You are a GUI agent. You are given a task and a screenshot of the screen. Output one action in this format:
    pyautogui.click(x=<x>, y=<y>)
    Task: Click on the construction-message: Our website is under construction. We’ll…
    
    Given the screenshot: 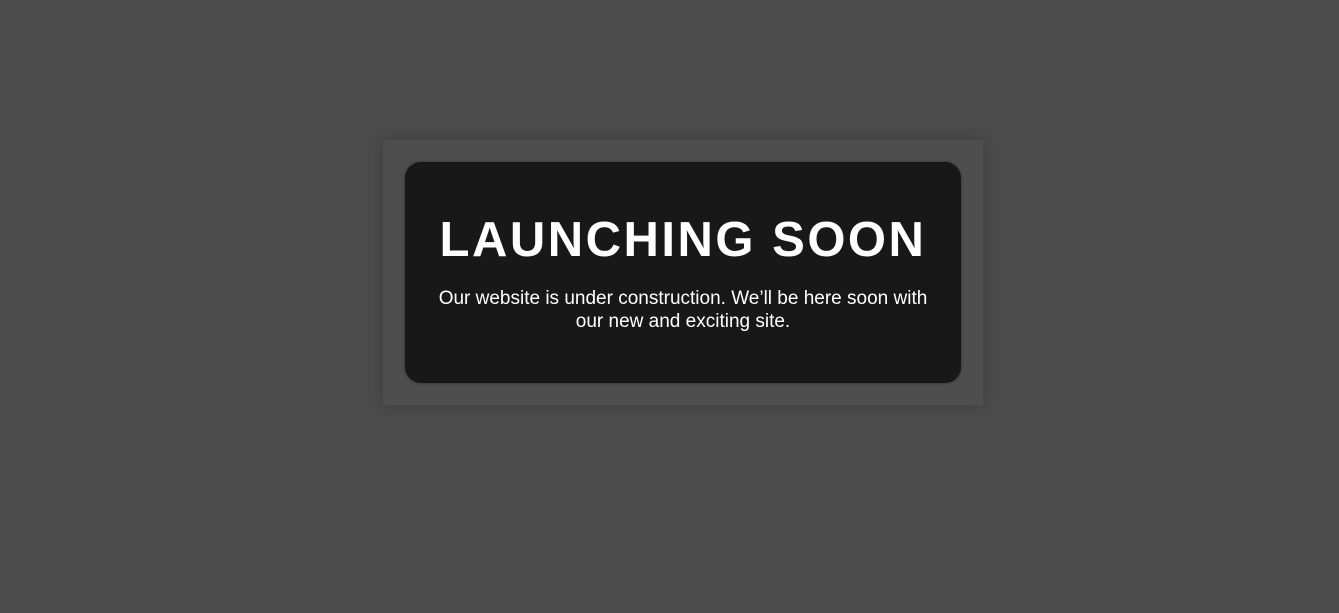 What is the action you would take?
    pyautogui.click(x=683, y=310)
    